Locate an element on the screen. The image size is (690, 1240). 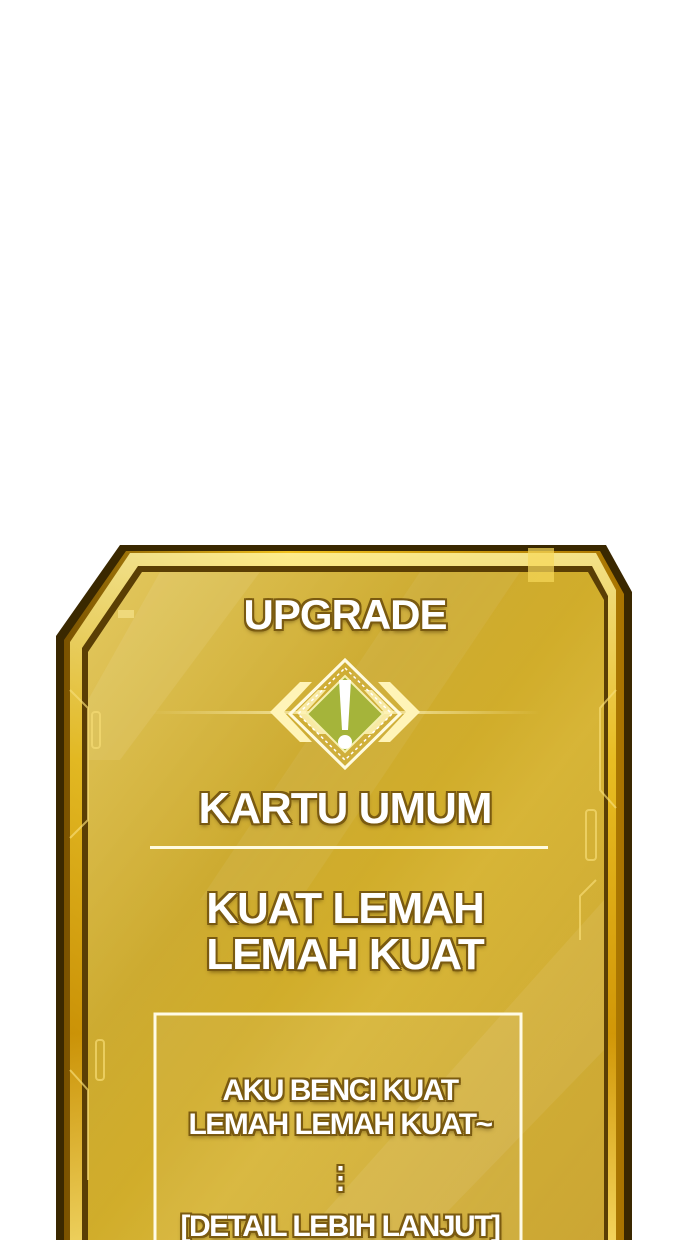
description-ellipsis: ⋮ is located at coordinates (340, 1178).